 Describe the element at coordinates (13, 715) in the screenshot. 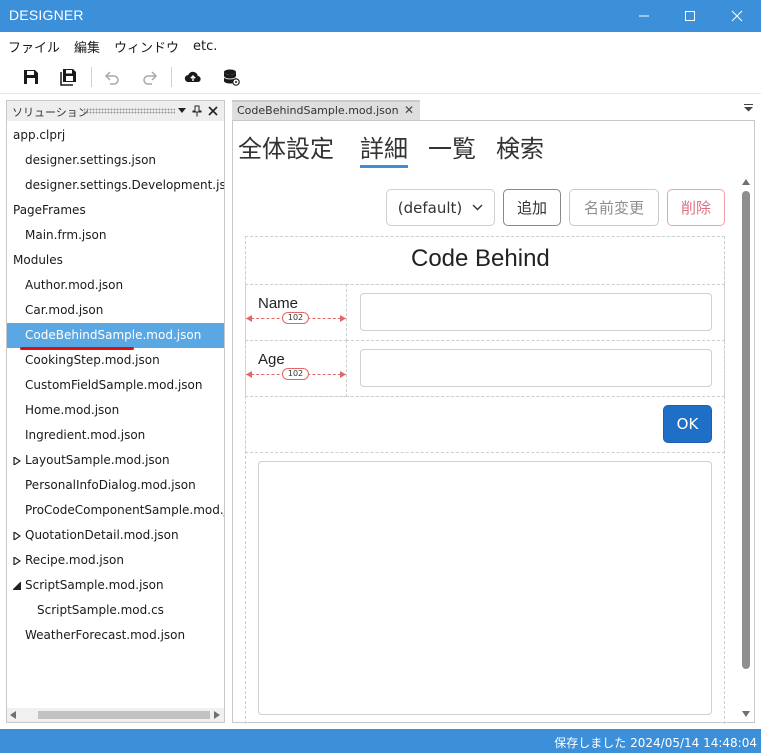

I see `scroll-left-icon` at that location.